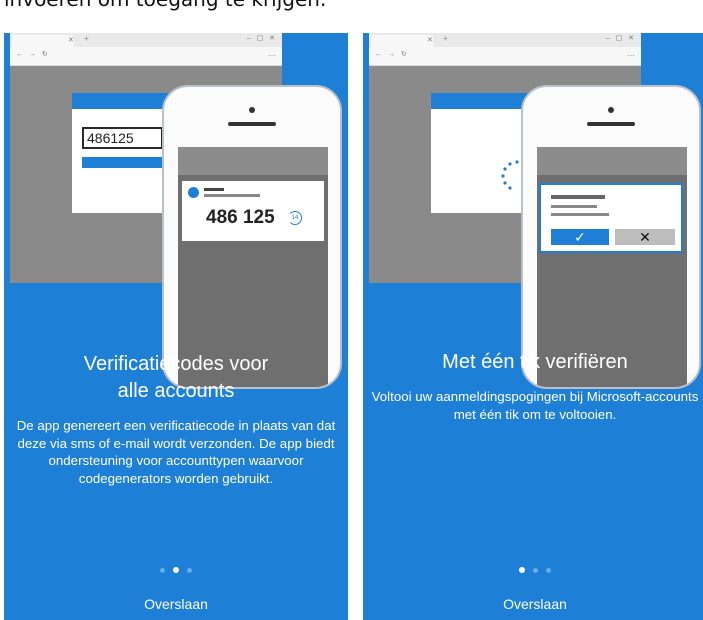  What do you see at coordinates (165, 5) in the screenshot?
I see `page-caption: invoeren om toegang te krijgen.` at bounding box center [165, 5].